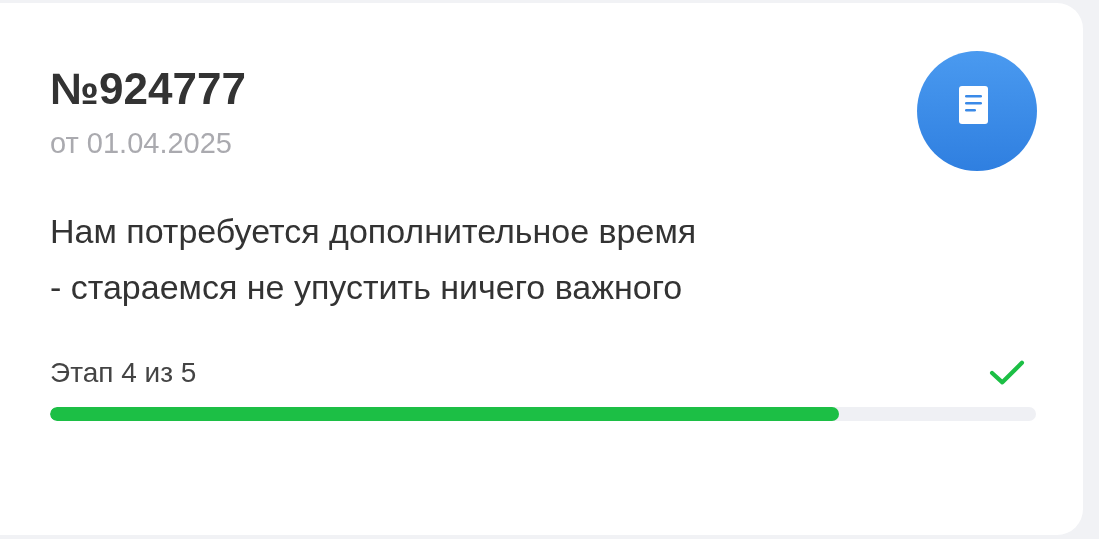  I want to click on order-number: №924777, so click(148, 89).